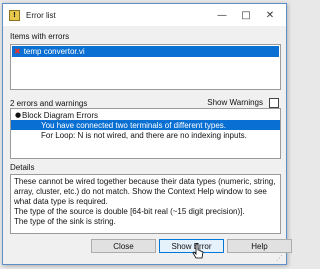 The image size is (320, 269). Describe the element at coordinates (145, 67) in the screenshot. I see `items-with-errors-list: ✖ temp convertor.vi` at that location.